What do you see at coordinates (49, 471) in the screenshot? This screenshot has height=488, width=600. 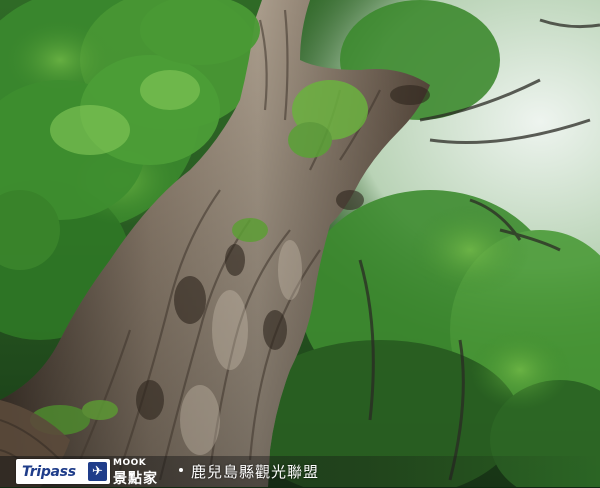 I see `tripass-logo-text: Tripass` at bounding box center [49, 471].